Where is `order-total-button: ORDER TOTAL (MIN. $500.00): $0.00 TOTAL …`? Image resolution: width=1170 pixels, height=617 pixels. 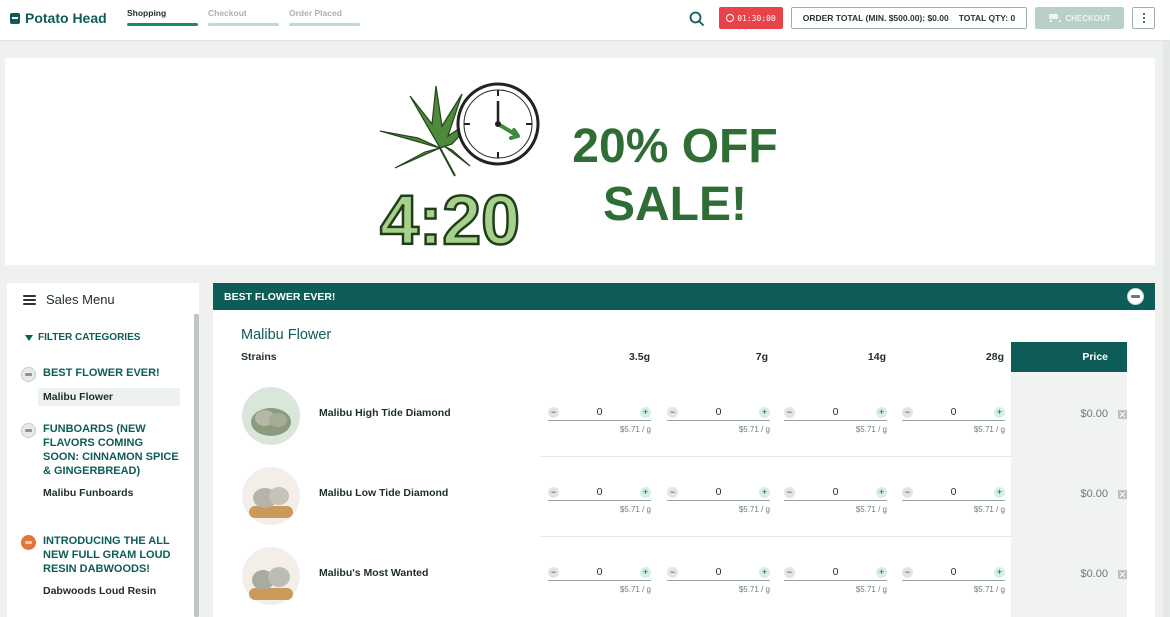 order-total-button: ORDER TOTAL (MIN. $500.00): $0.00 TOTAL … is located at coordinates (909, 18).